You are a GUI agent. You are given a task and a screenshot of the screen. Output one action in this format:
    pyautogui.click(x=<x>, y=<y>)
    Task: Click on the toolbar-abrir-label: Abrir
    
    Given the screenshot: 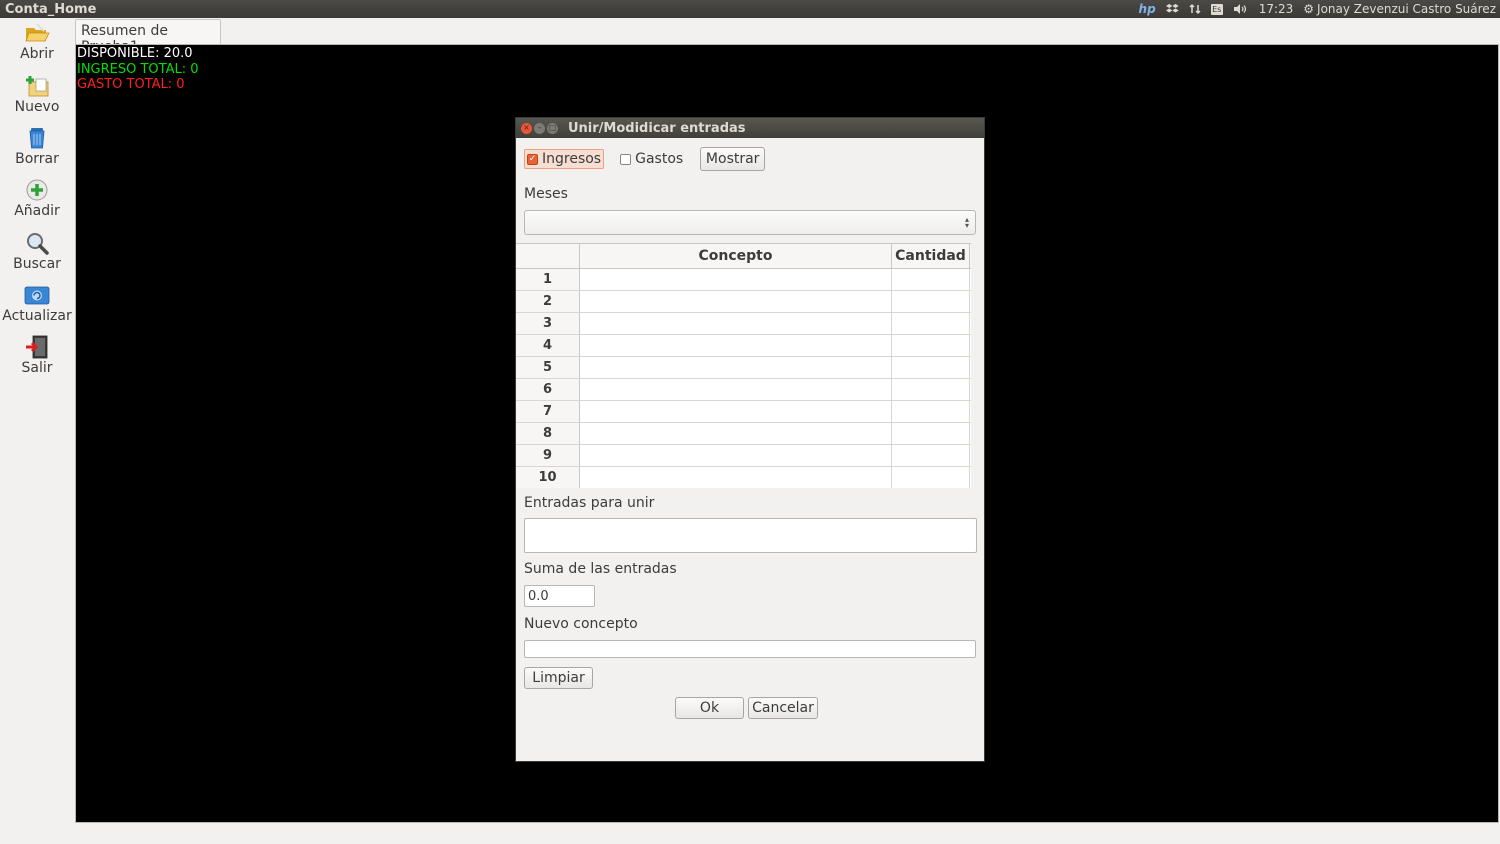 What is the action you would take?
    pyautogui.click(x=37, y=54)
    